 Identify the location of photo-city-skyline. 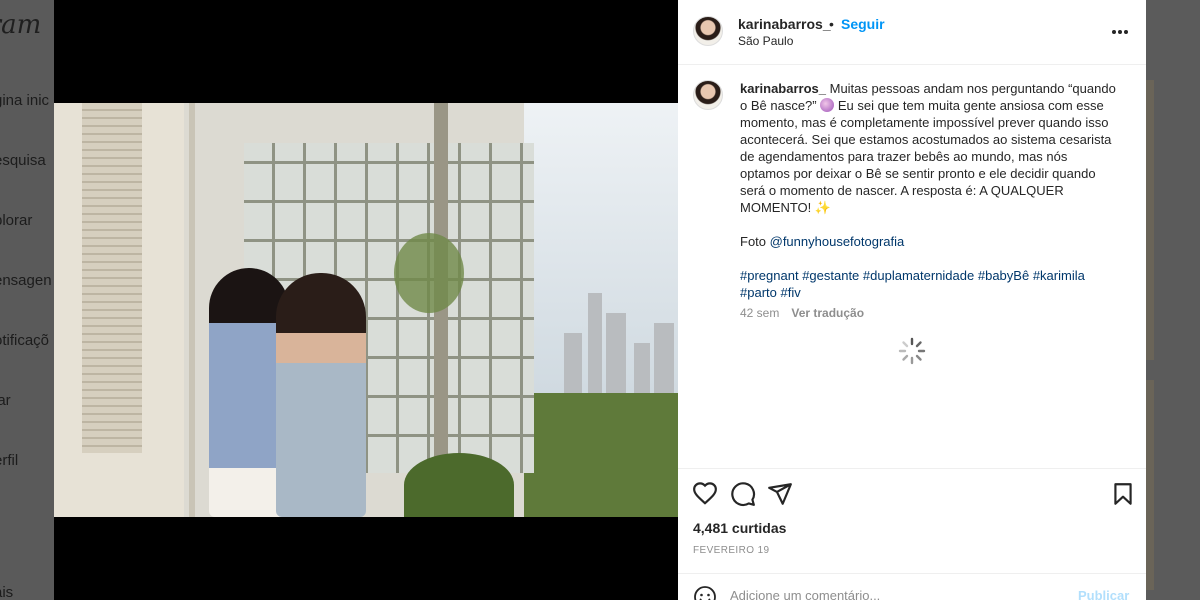
(616, 343).